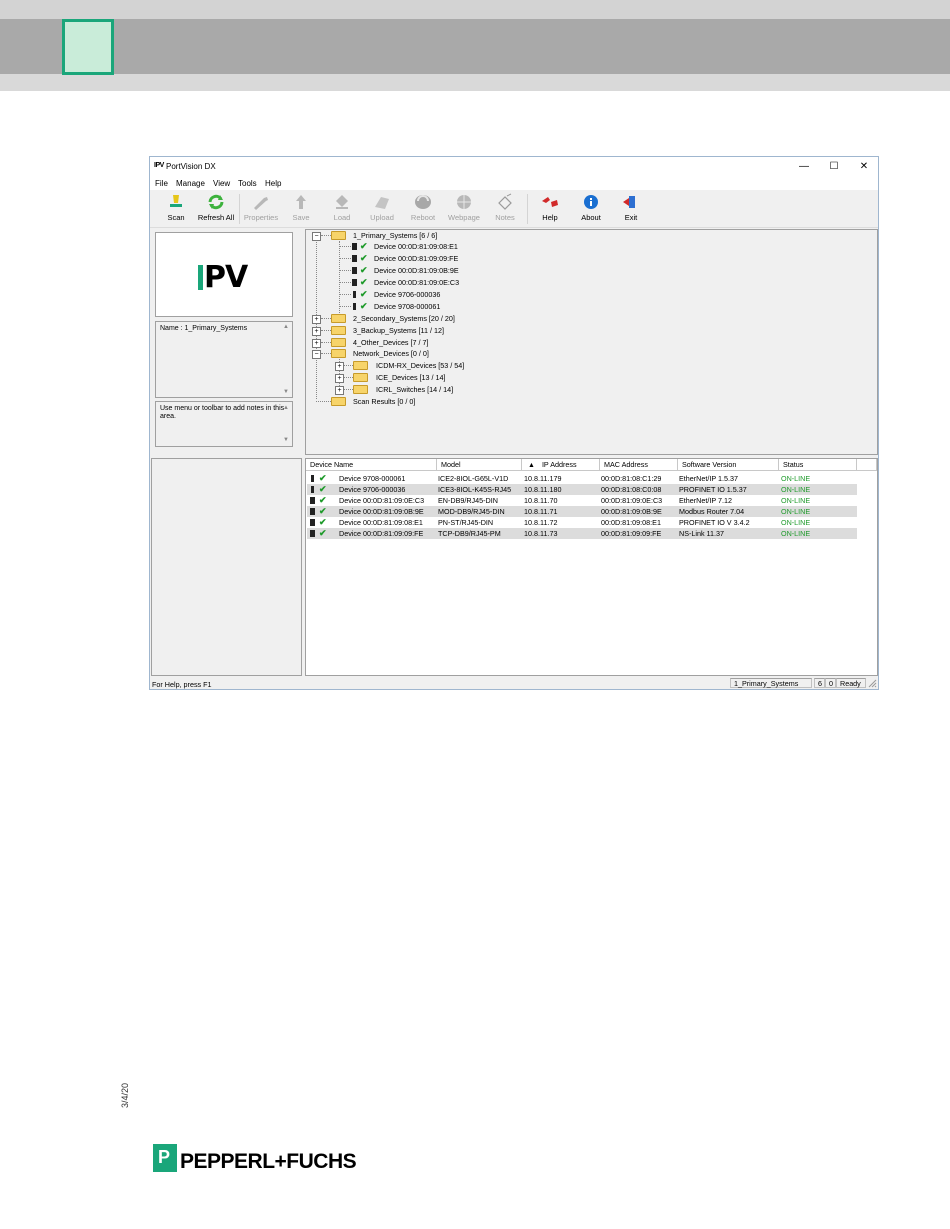 This screenshot has height=1229, width=950. What do you see at coordinates (412, 353) in the screenshot?
I see `tree-node-network: − Network_Devices [0 / 0]` at bounding box center [412, 353].